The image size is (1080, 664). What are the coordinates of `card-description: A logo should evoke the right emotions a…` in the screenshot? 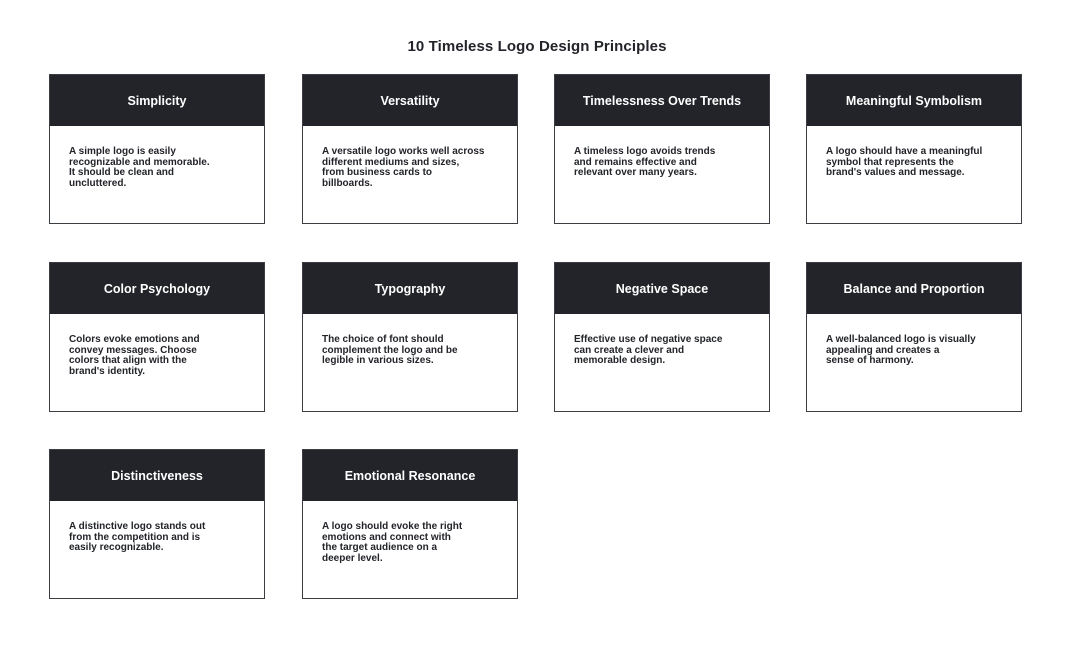 It's located at (392, 542).